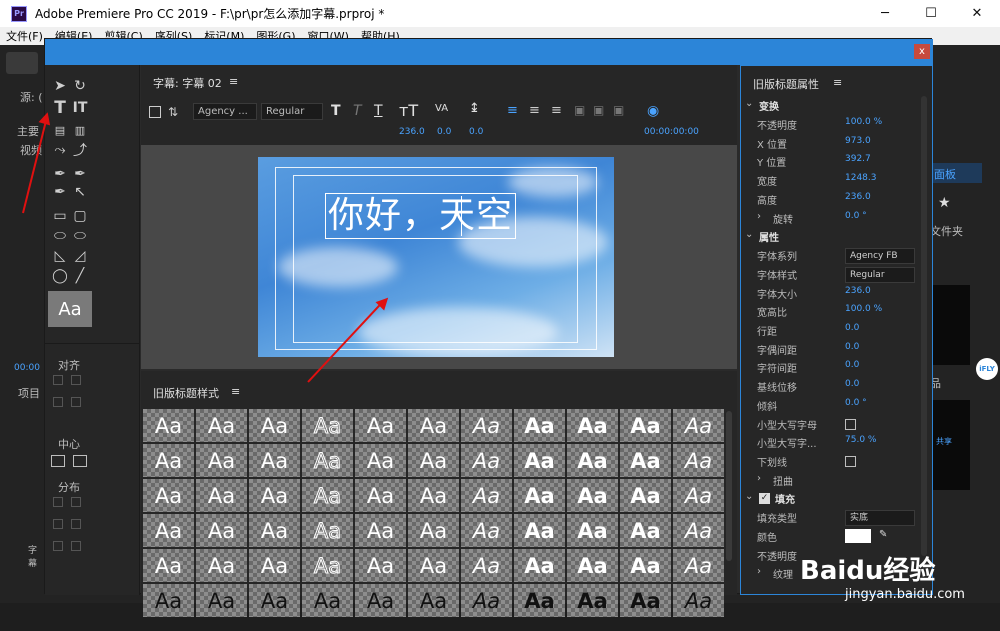  Describe the element at coordinates (836, 500) in the screenshot. I see `section-fill: ⌄ ✓ 填充` at that location.